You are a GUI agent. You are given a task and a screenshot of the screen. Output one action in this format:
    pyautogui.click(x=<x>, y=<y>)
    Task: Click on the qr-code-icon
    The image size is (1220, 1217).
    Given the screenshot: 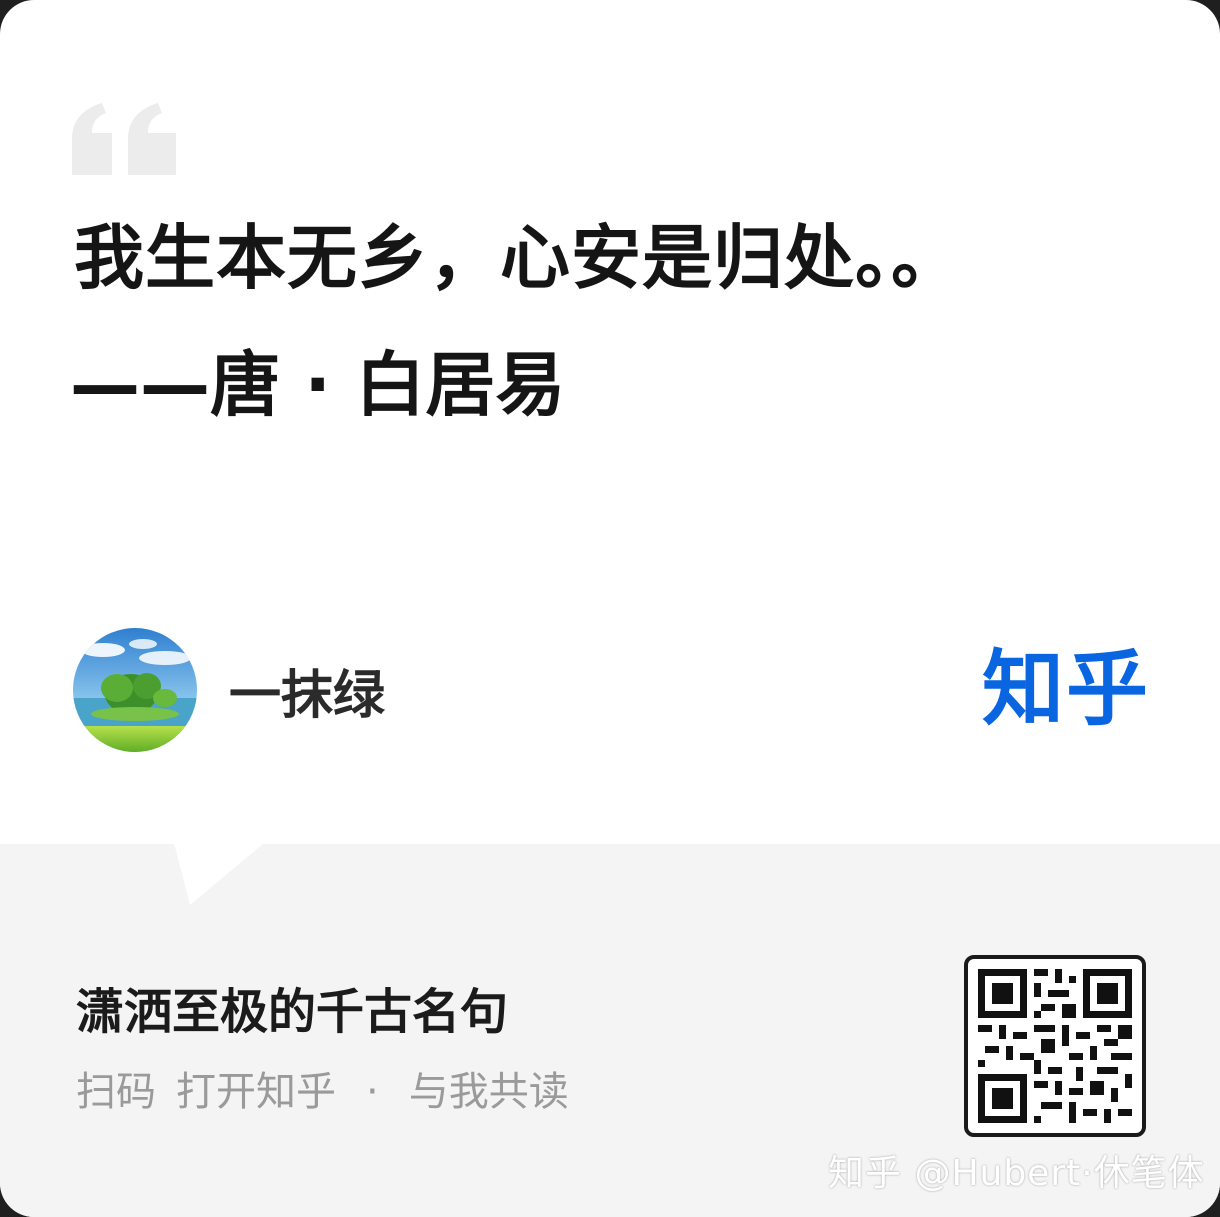 What is the action you would take?
    pyautogui.click(x=1055, y=1046)
    